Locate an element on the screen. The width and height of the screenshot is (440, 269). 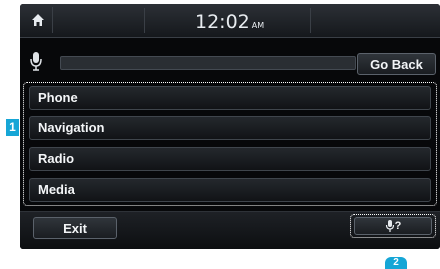
microphone-icon is located at coordinates (36, 61).